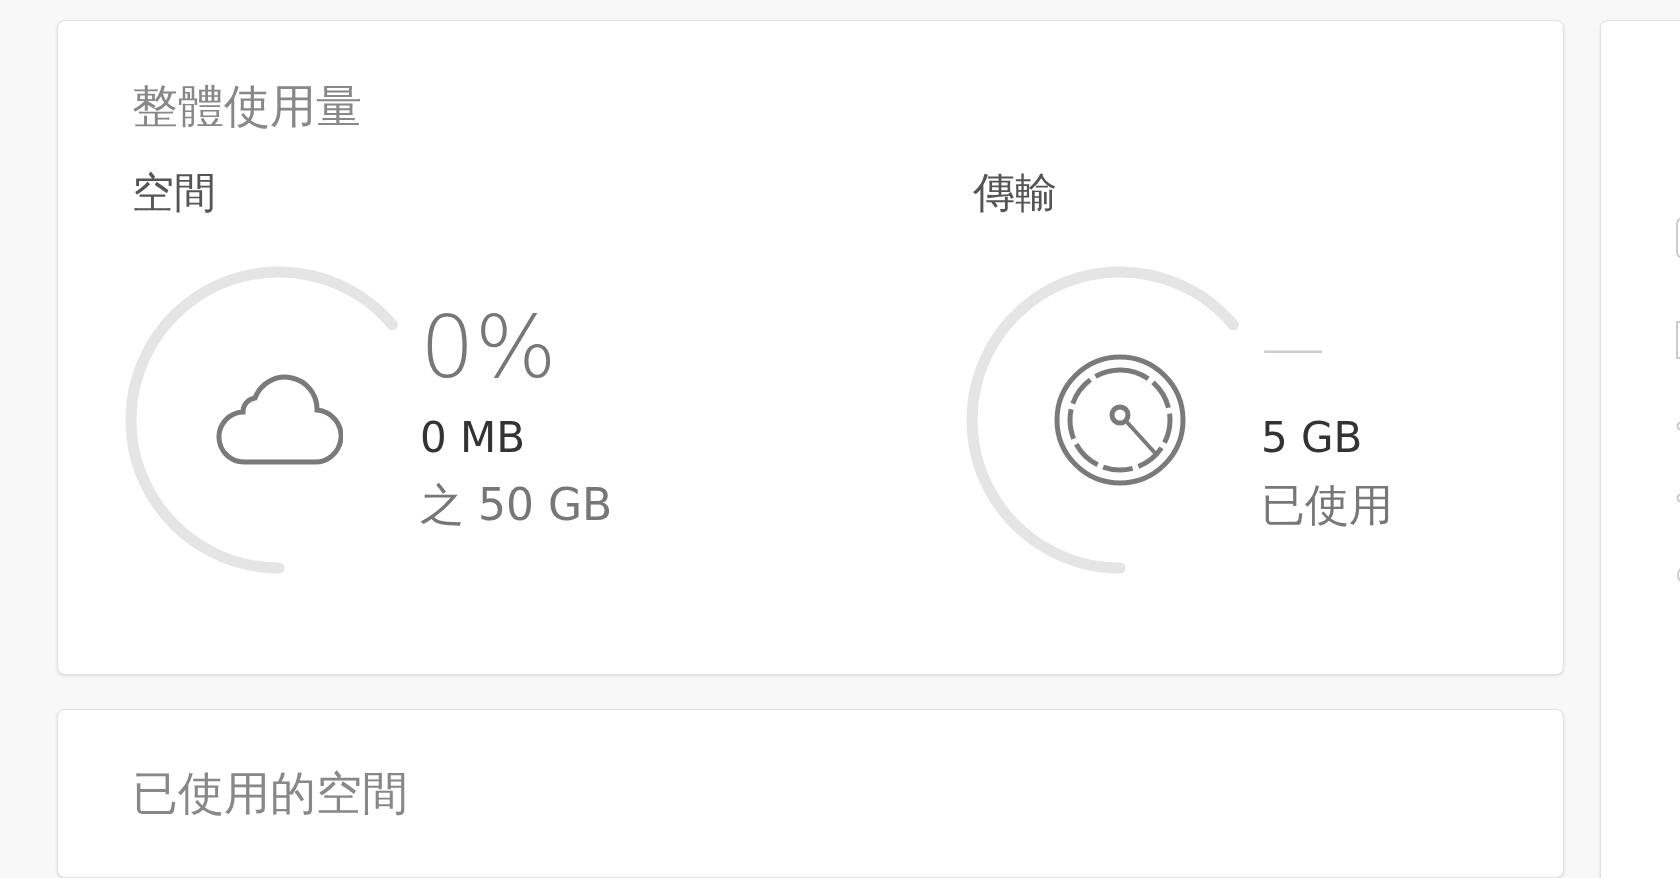  Describe the element at coordinates (270, 794) in the screenshot. I see `card-title: 已使用的空間` at that location.